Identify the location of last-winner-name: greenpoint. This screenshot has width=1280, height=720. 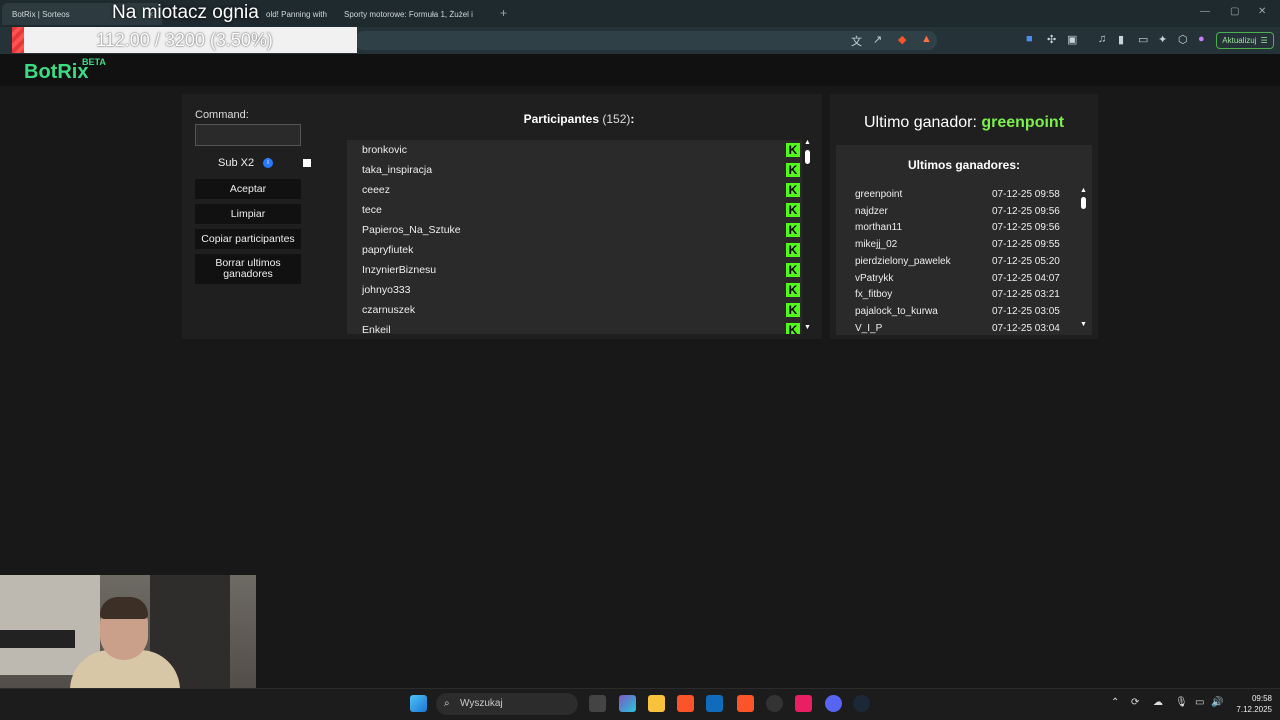
(1023, 122).